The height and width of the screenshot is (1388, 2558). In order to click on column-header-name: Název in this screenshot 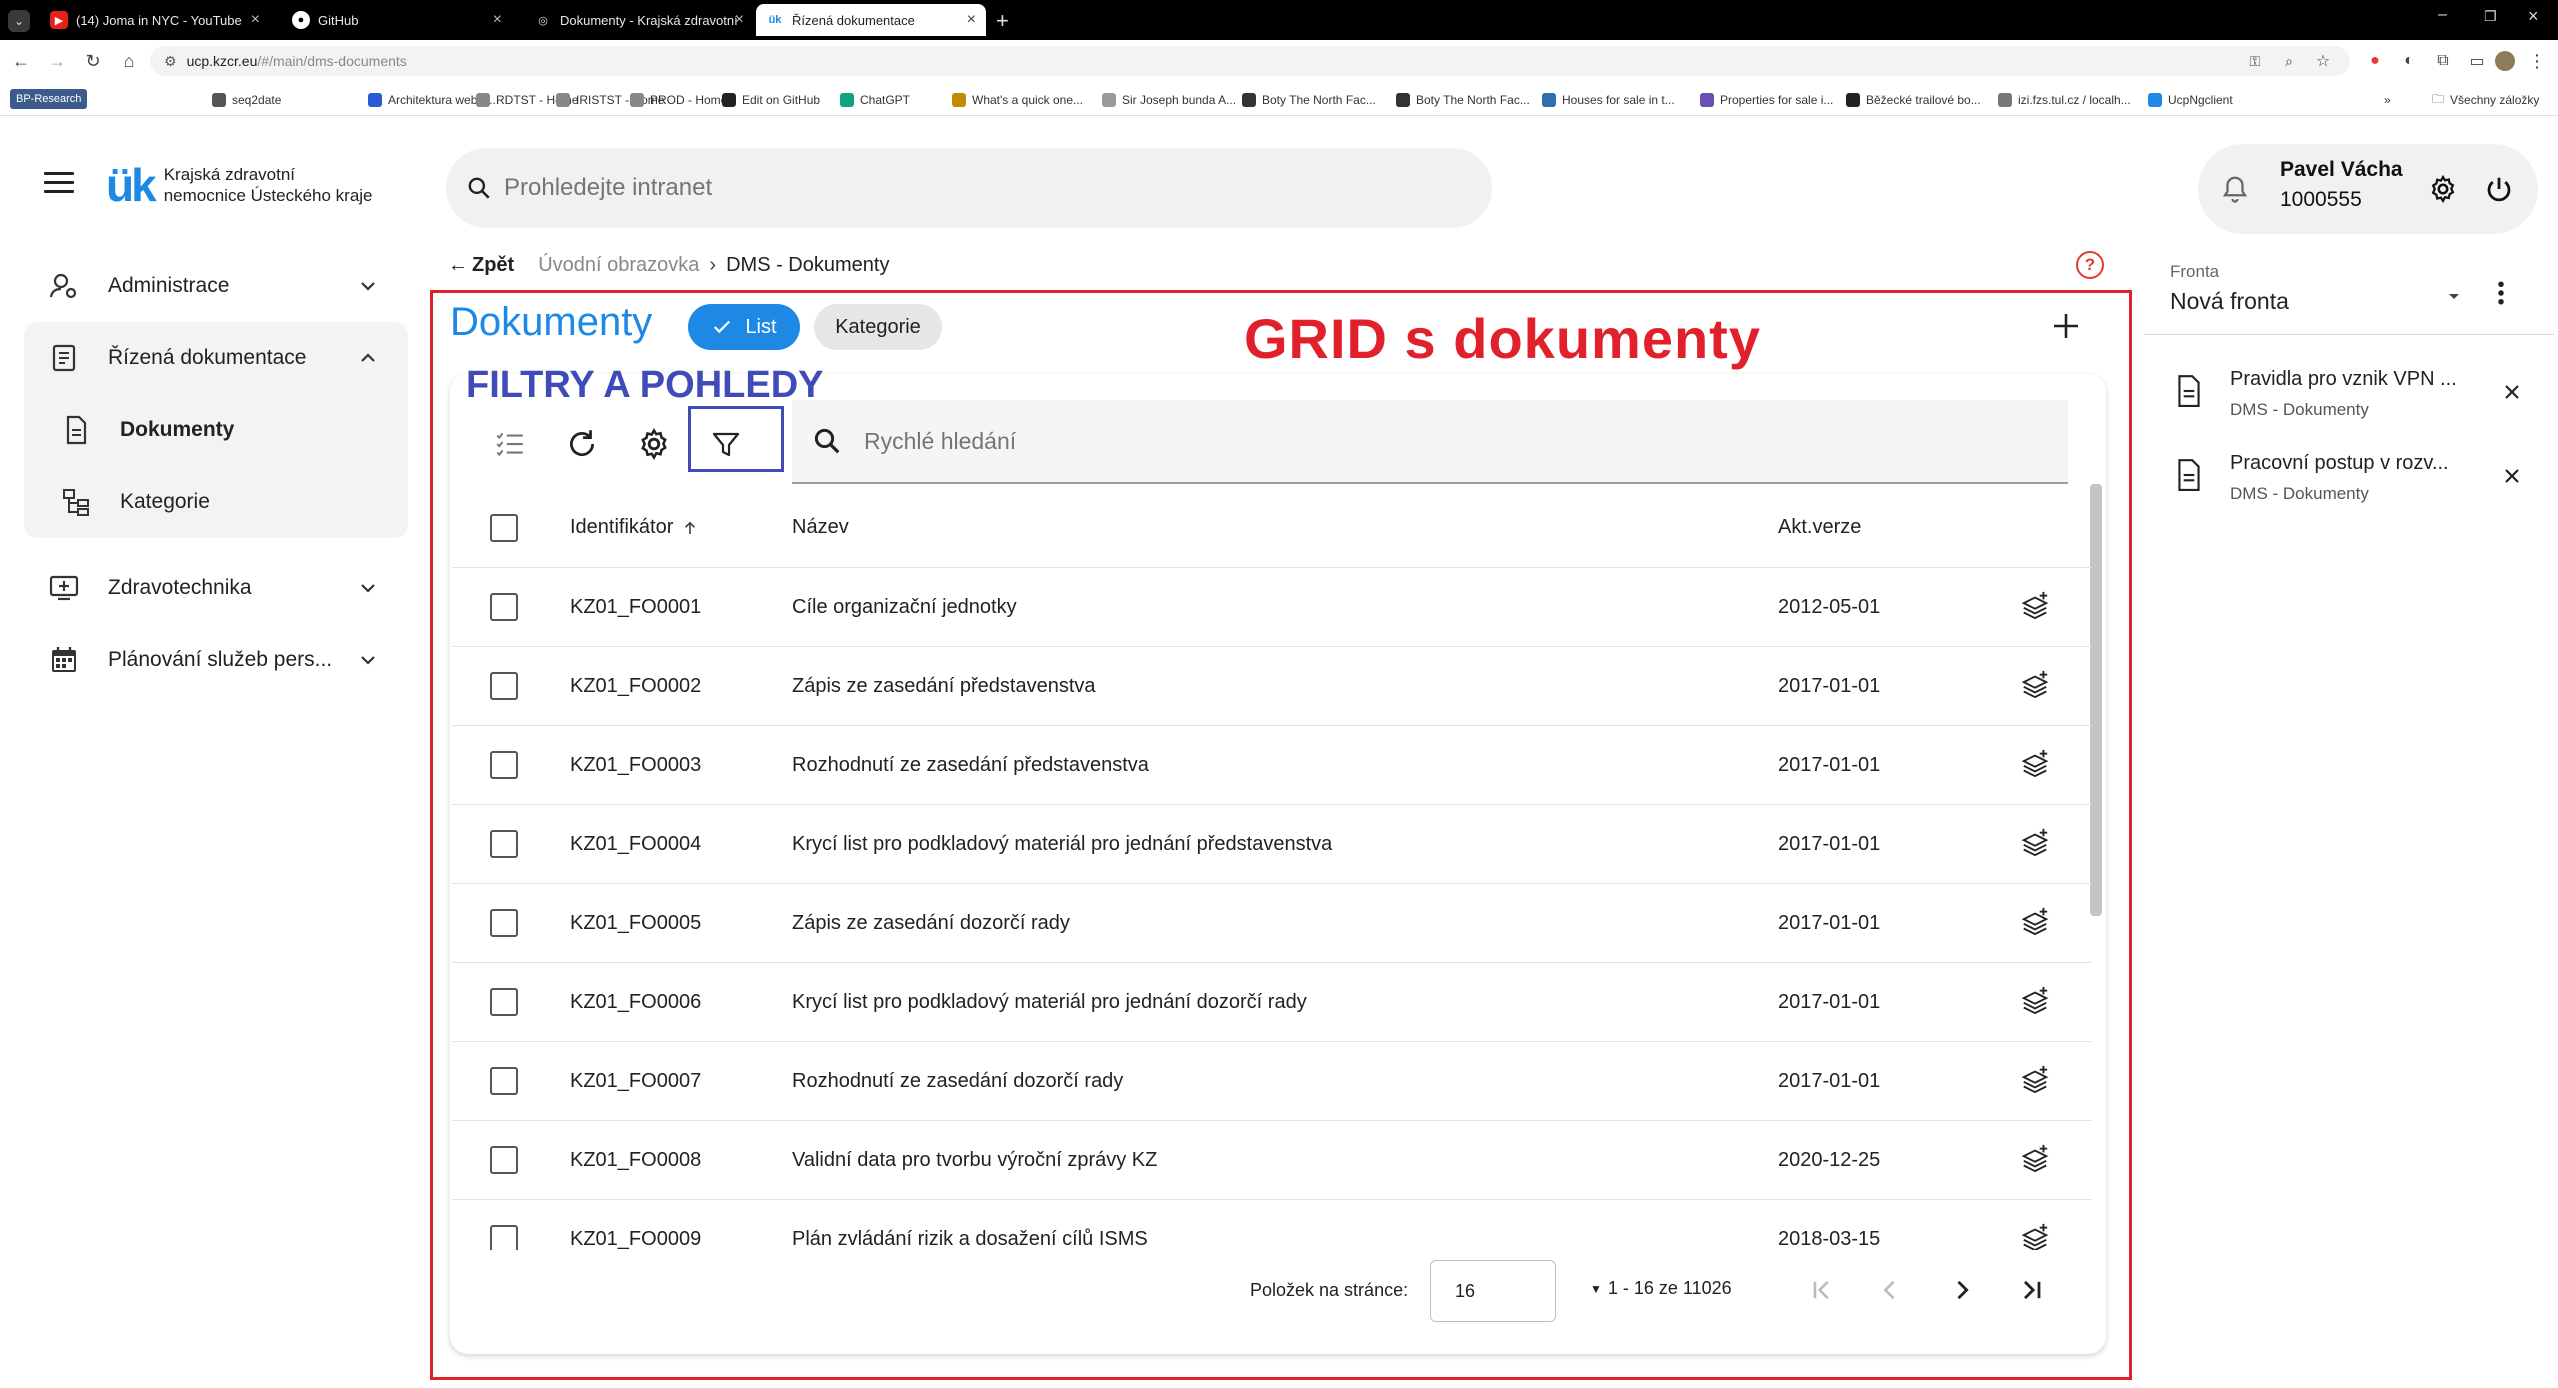, I will do `click(820, 527)`.